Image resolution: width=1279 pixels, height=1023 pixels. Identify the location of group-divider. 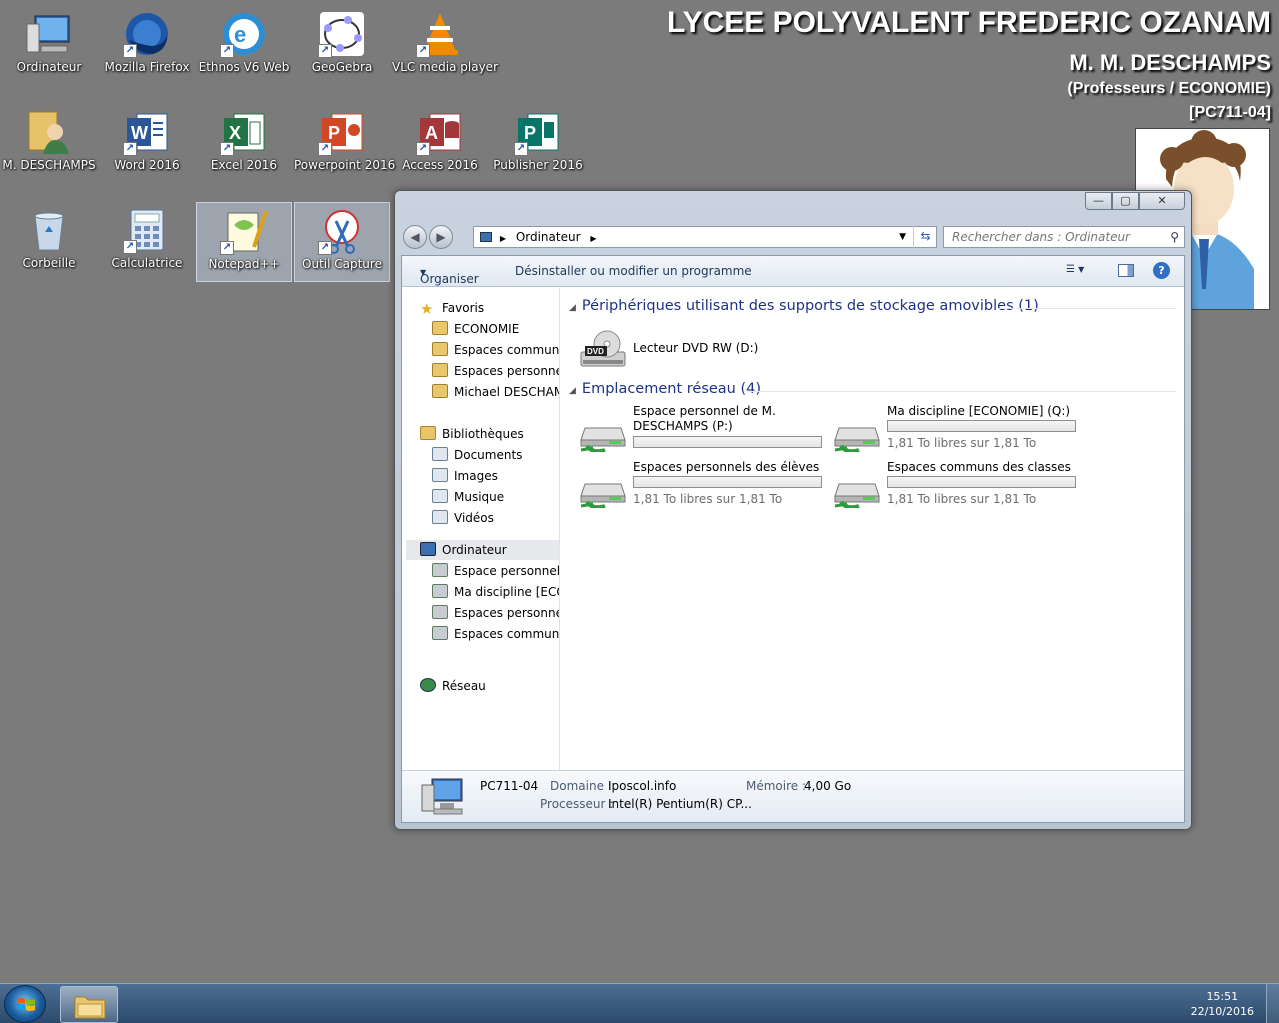
(961, 391).